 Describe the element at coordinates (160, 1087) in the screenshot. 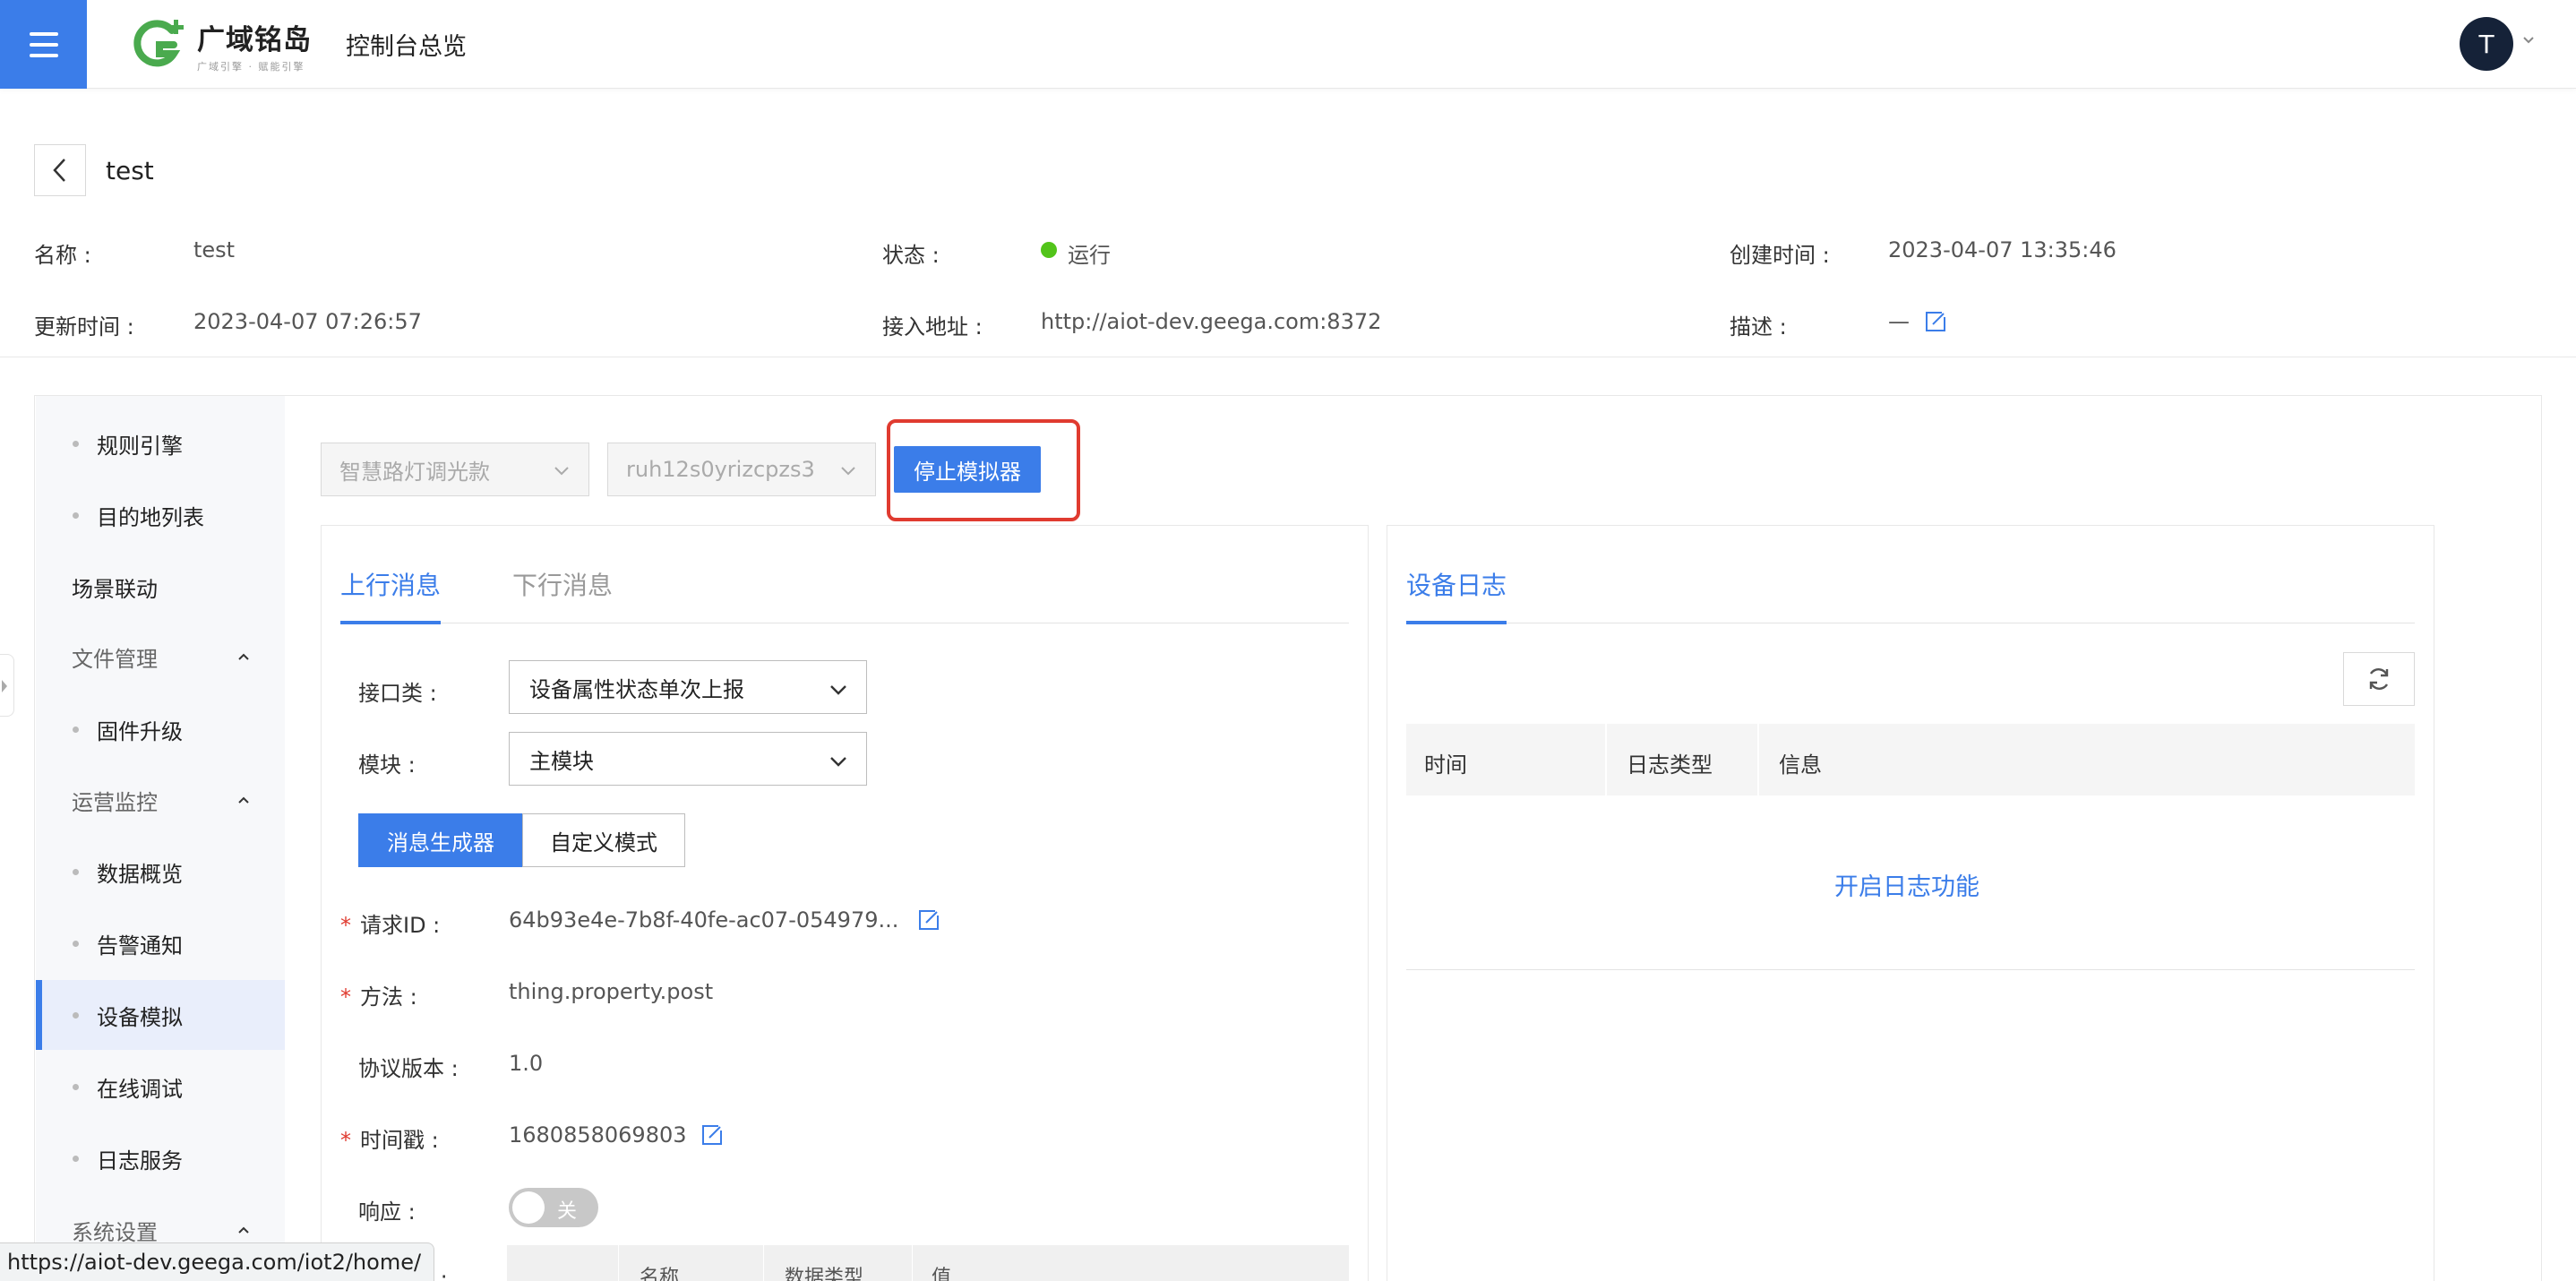

I see `sidebar-item-online-debug: 在线调试` at that location.